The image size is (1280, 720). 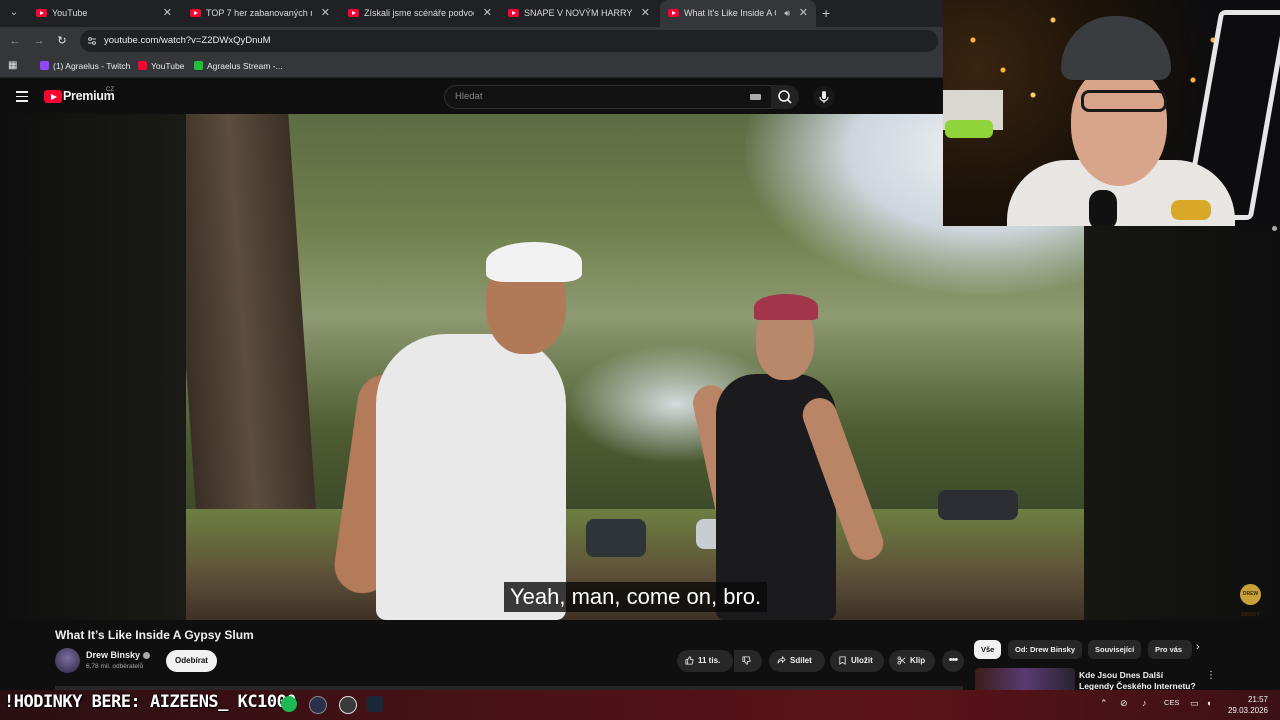 I want to click on browser-tab: YouTube ✕, so click(x=104, y=13).